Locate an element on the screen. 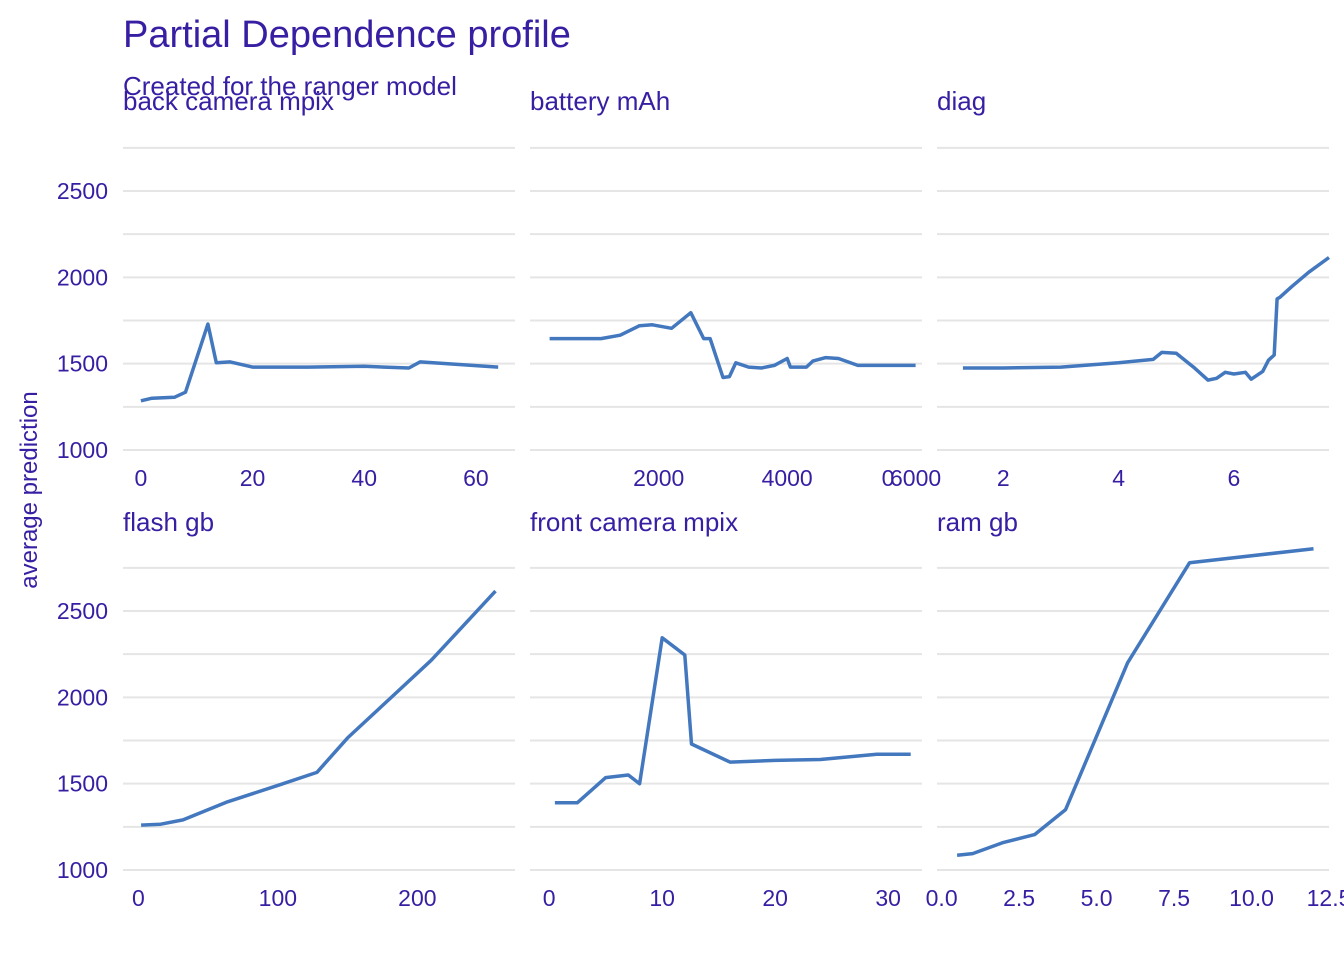 This screenshot has width=1344, height=960. x-tick-label: 2.5 is located at coordinates (1019, 898).